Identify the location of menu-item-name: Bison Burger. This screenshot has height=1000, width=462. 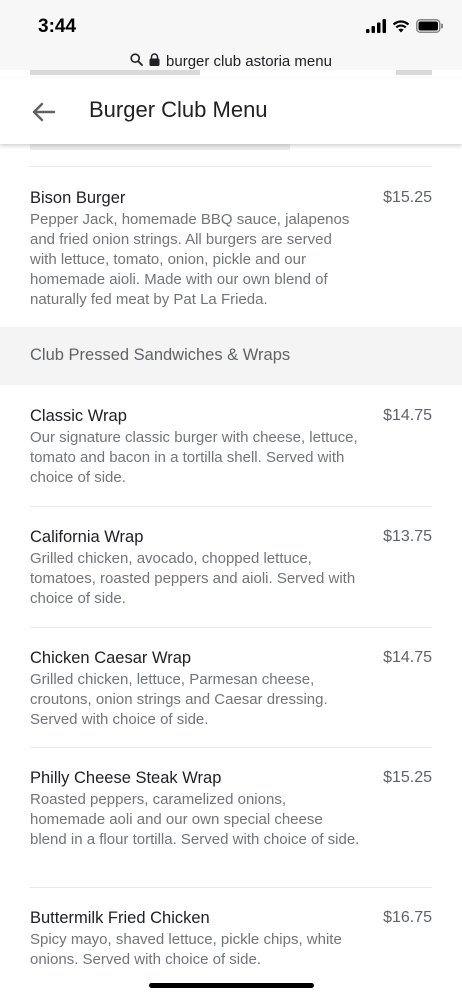
(78, 198).